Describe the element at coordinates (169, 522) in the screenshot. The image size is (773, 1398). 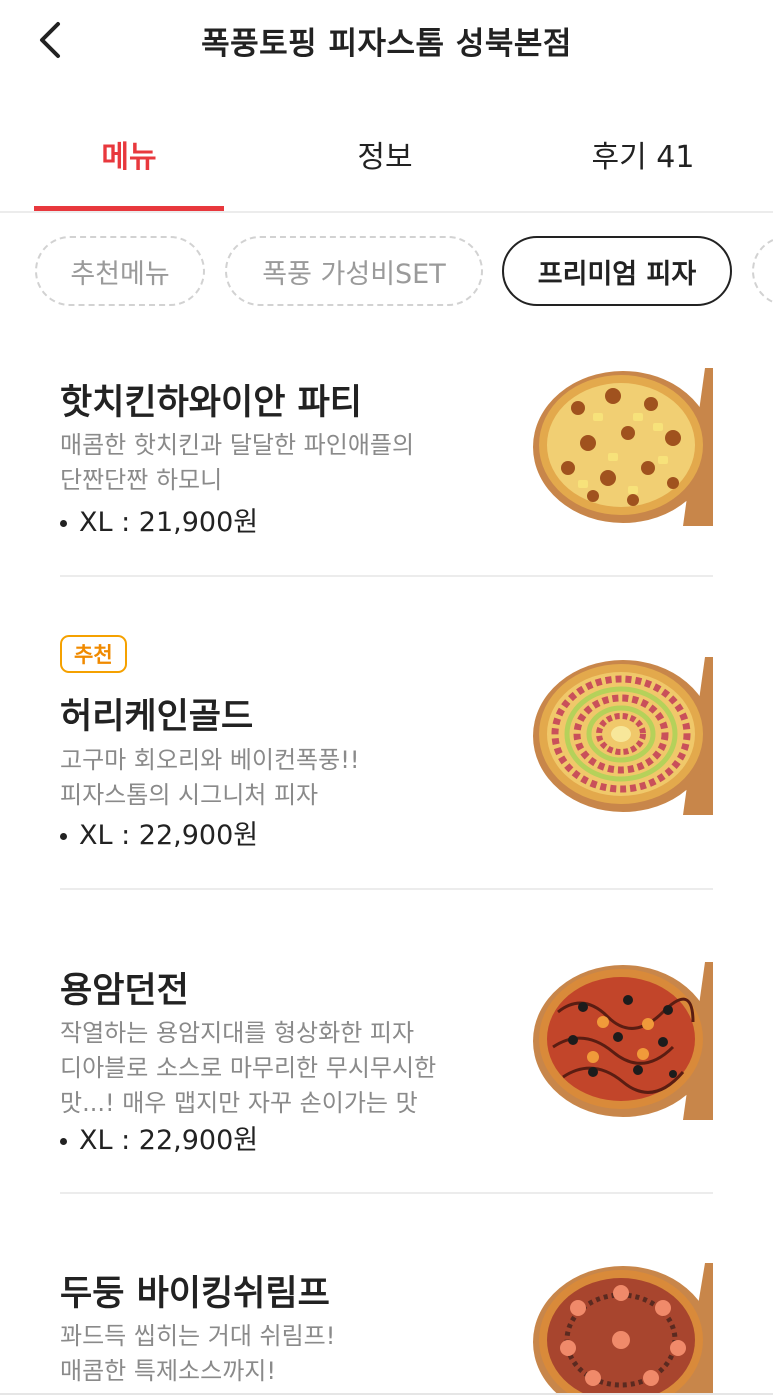
I see `price-text: XL : 21,900원` at that location.